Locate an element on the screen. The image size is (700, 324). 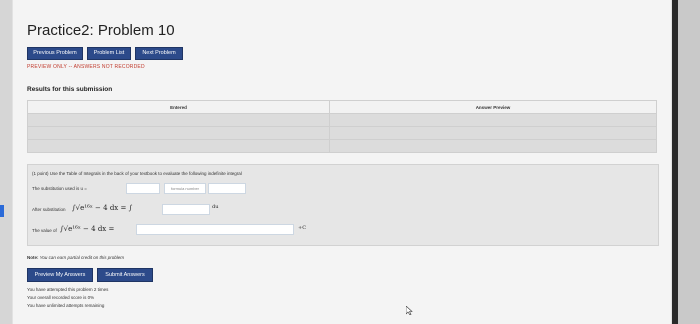
preview-answers-button: Preview My Answers is located at coordinates (60, 275).